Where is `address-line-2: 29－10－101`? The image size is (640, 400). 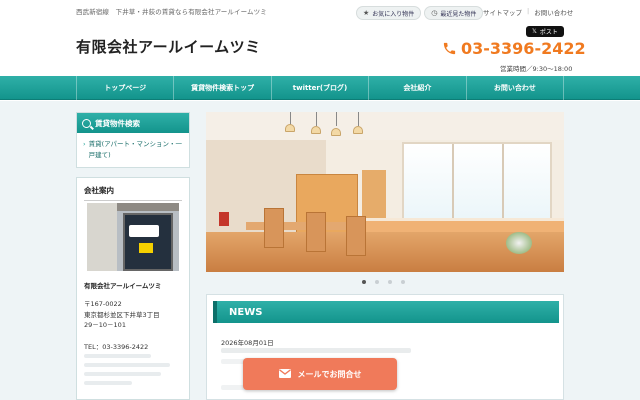
address-line-2: 29－10－101 is located at coordinates (105, 325).